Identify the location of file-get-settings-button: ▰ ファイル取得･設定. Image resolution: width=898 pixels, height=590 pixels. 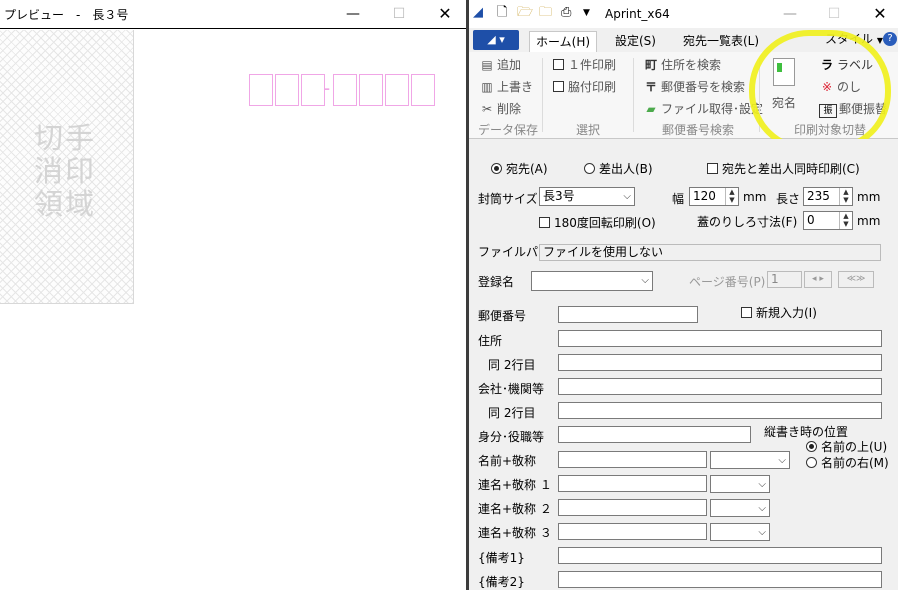
(703, 109).